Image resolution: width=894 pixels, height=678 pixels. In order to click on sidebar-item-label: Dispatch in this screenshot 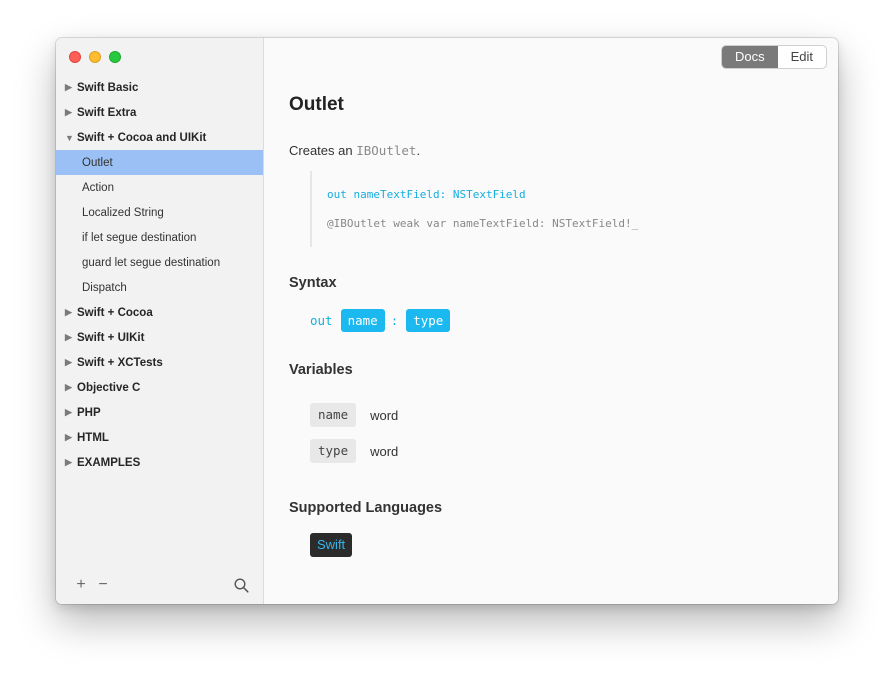, I will do `click(104, 287)`.